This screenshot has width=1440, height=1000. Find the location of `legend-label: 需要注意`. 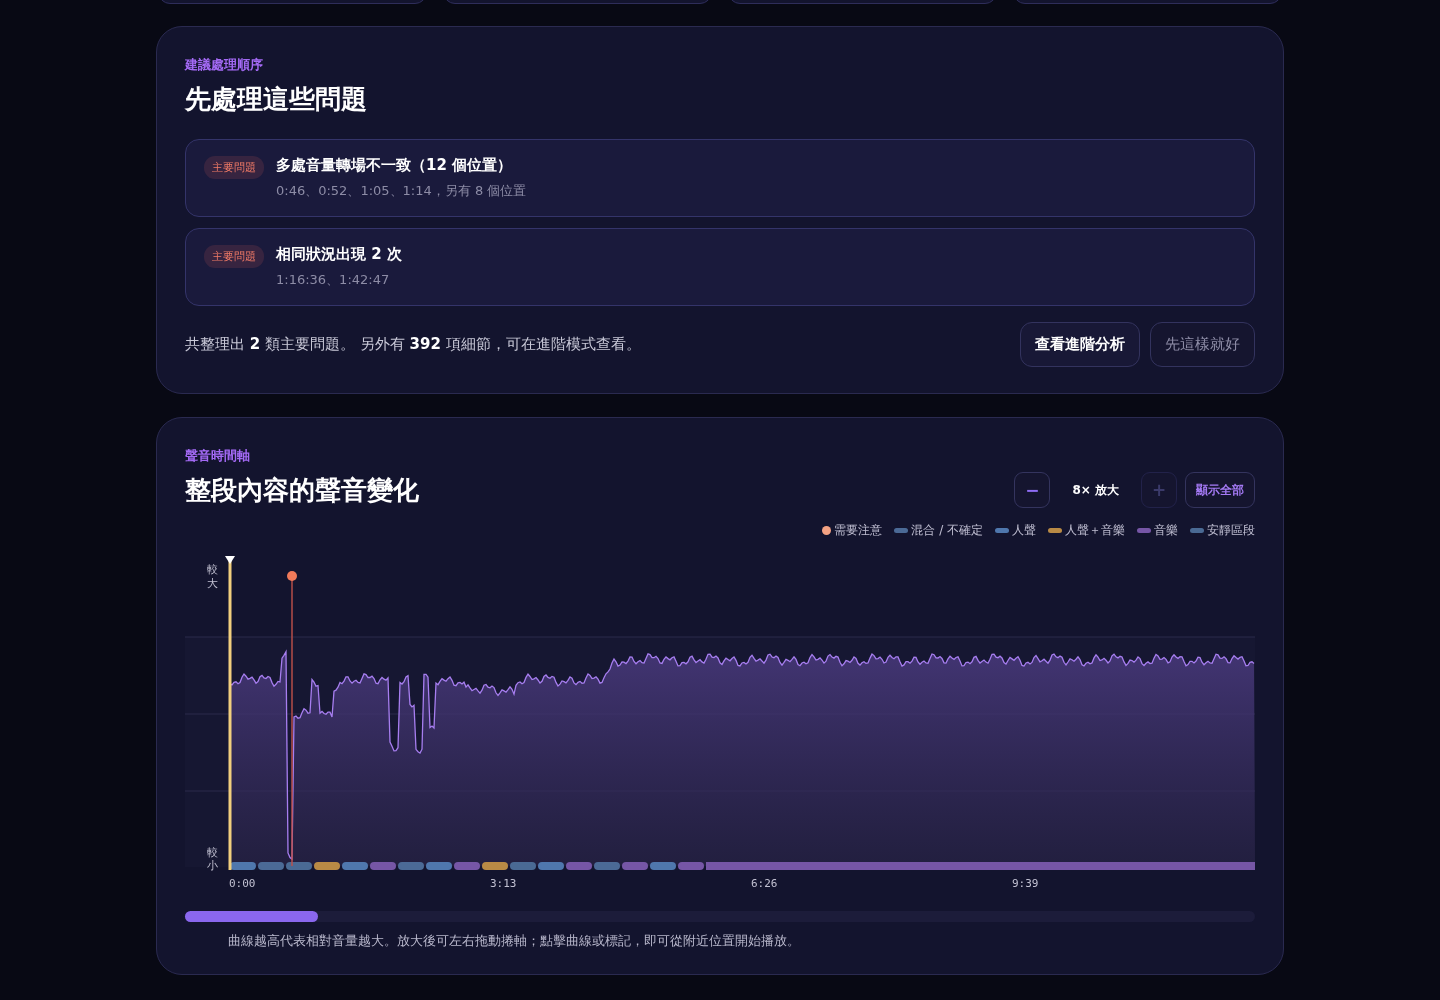

legend-label: 需要注意 is located at coordinates (858, 530).